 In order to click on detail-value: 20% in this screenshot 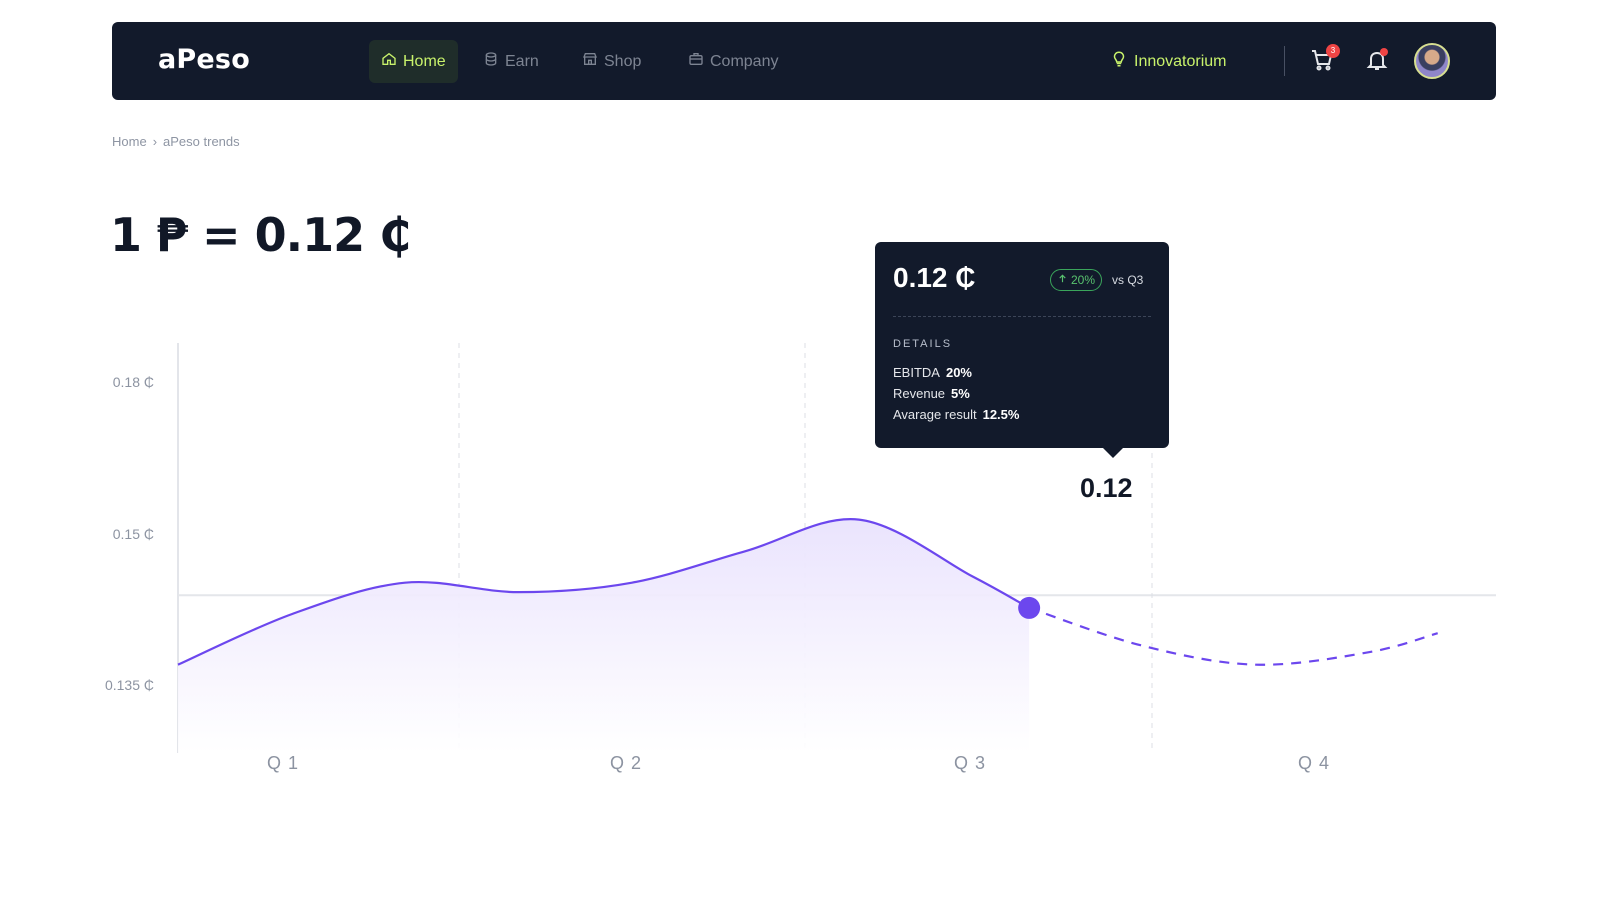, I will do `click(958, 372)`.